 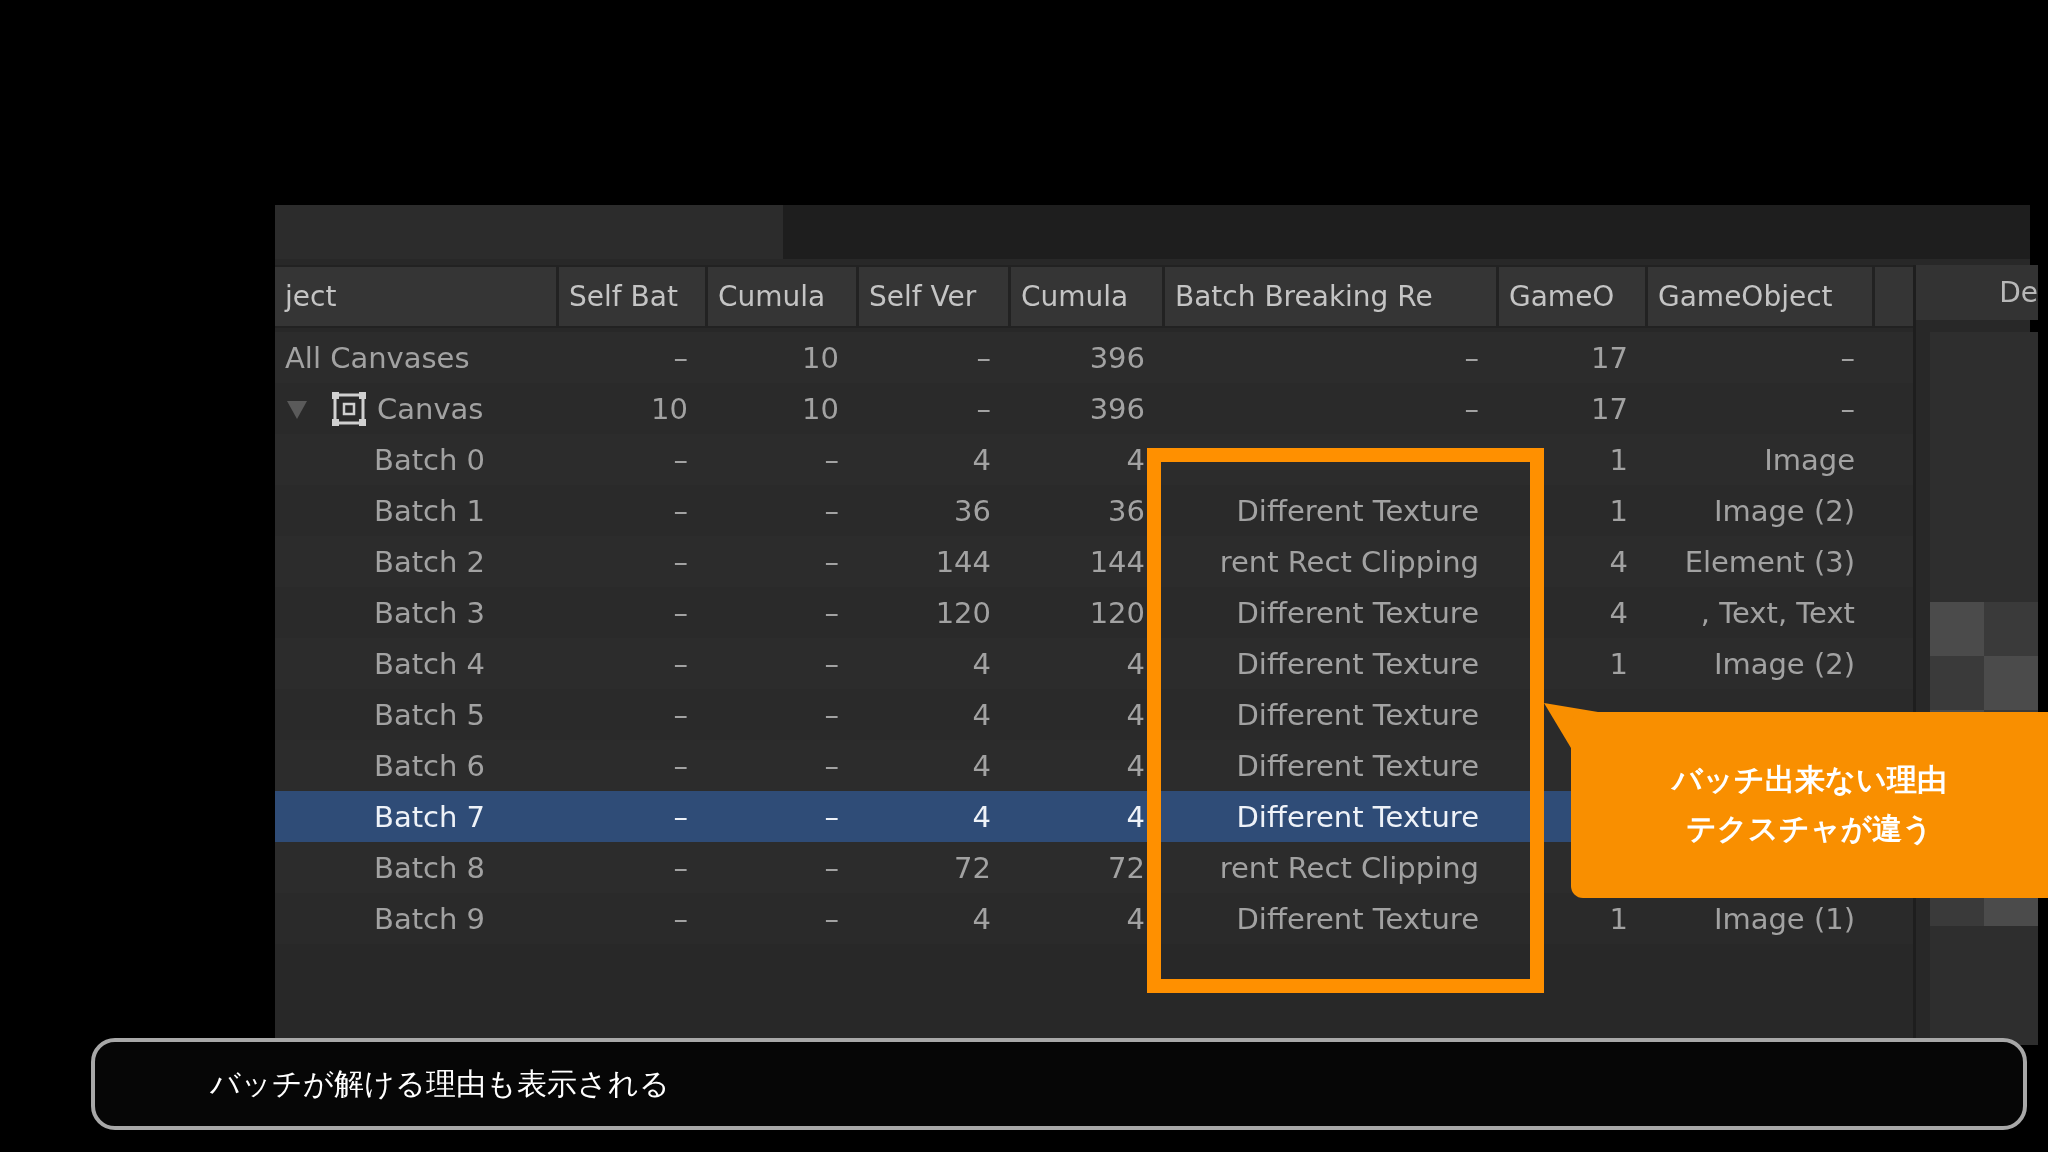 I want to click on column-header: ject, so click(x=417, y=296).